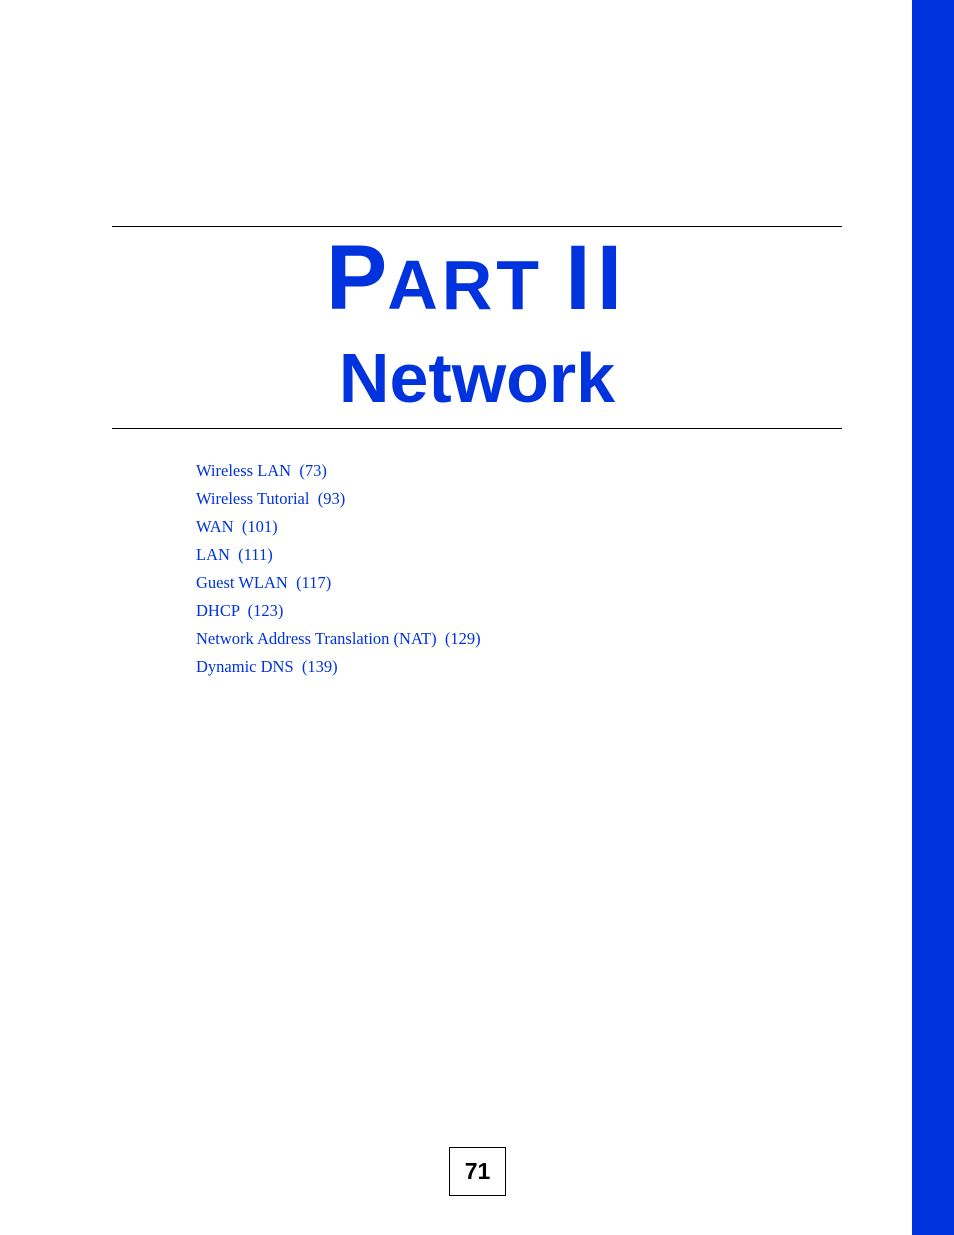  Describe the element at coordinates (255, 554) in the screenshot. I see `toc-link-page: (111)` at that location.